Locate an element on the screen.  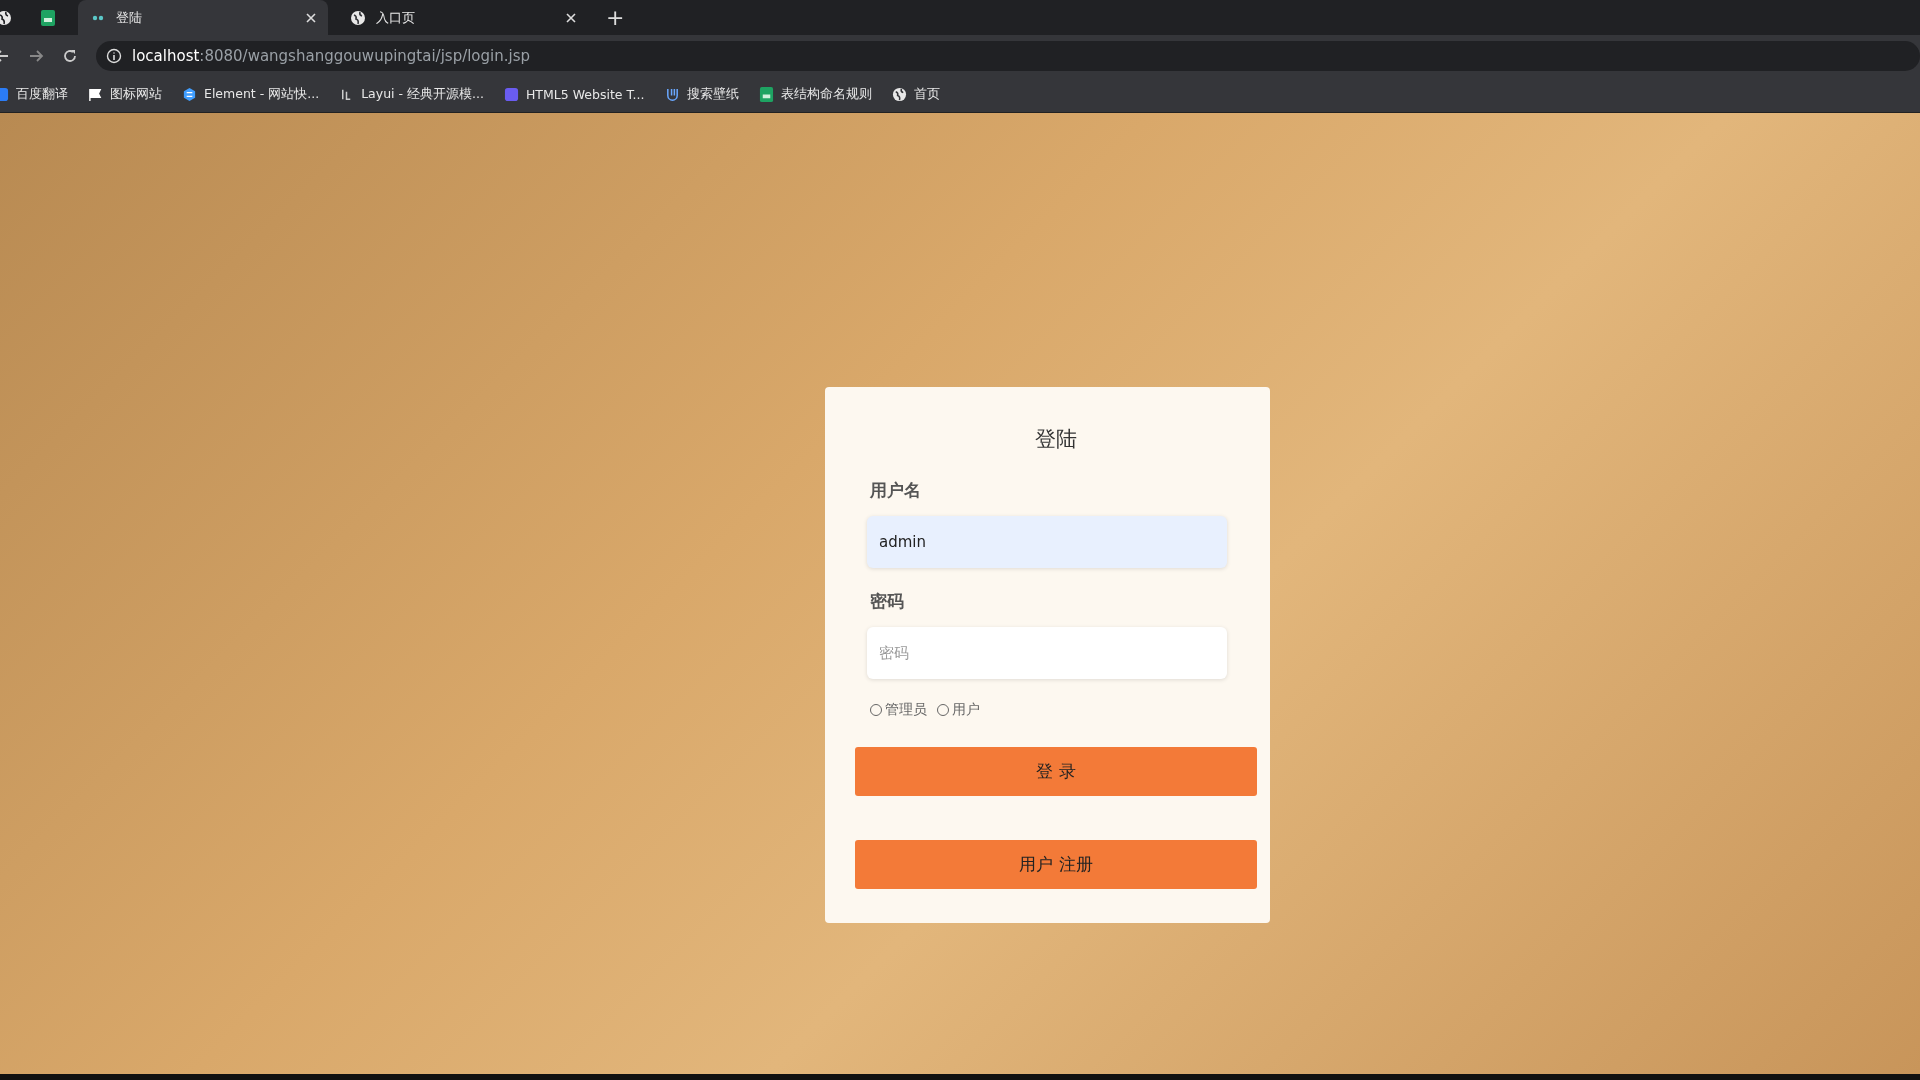
field-label: 用户名 is located at coordinates (896, 490).